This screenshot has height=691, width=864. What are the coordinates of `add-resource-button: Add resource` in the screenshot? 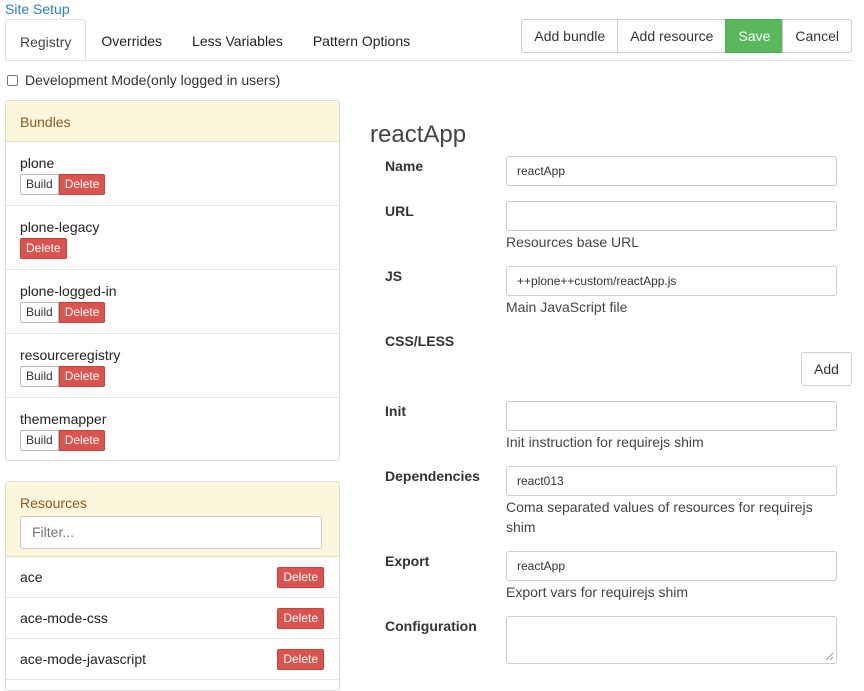 It's located at (672, 36).